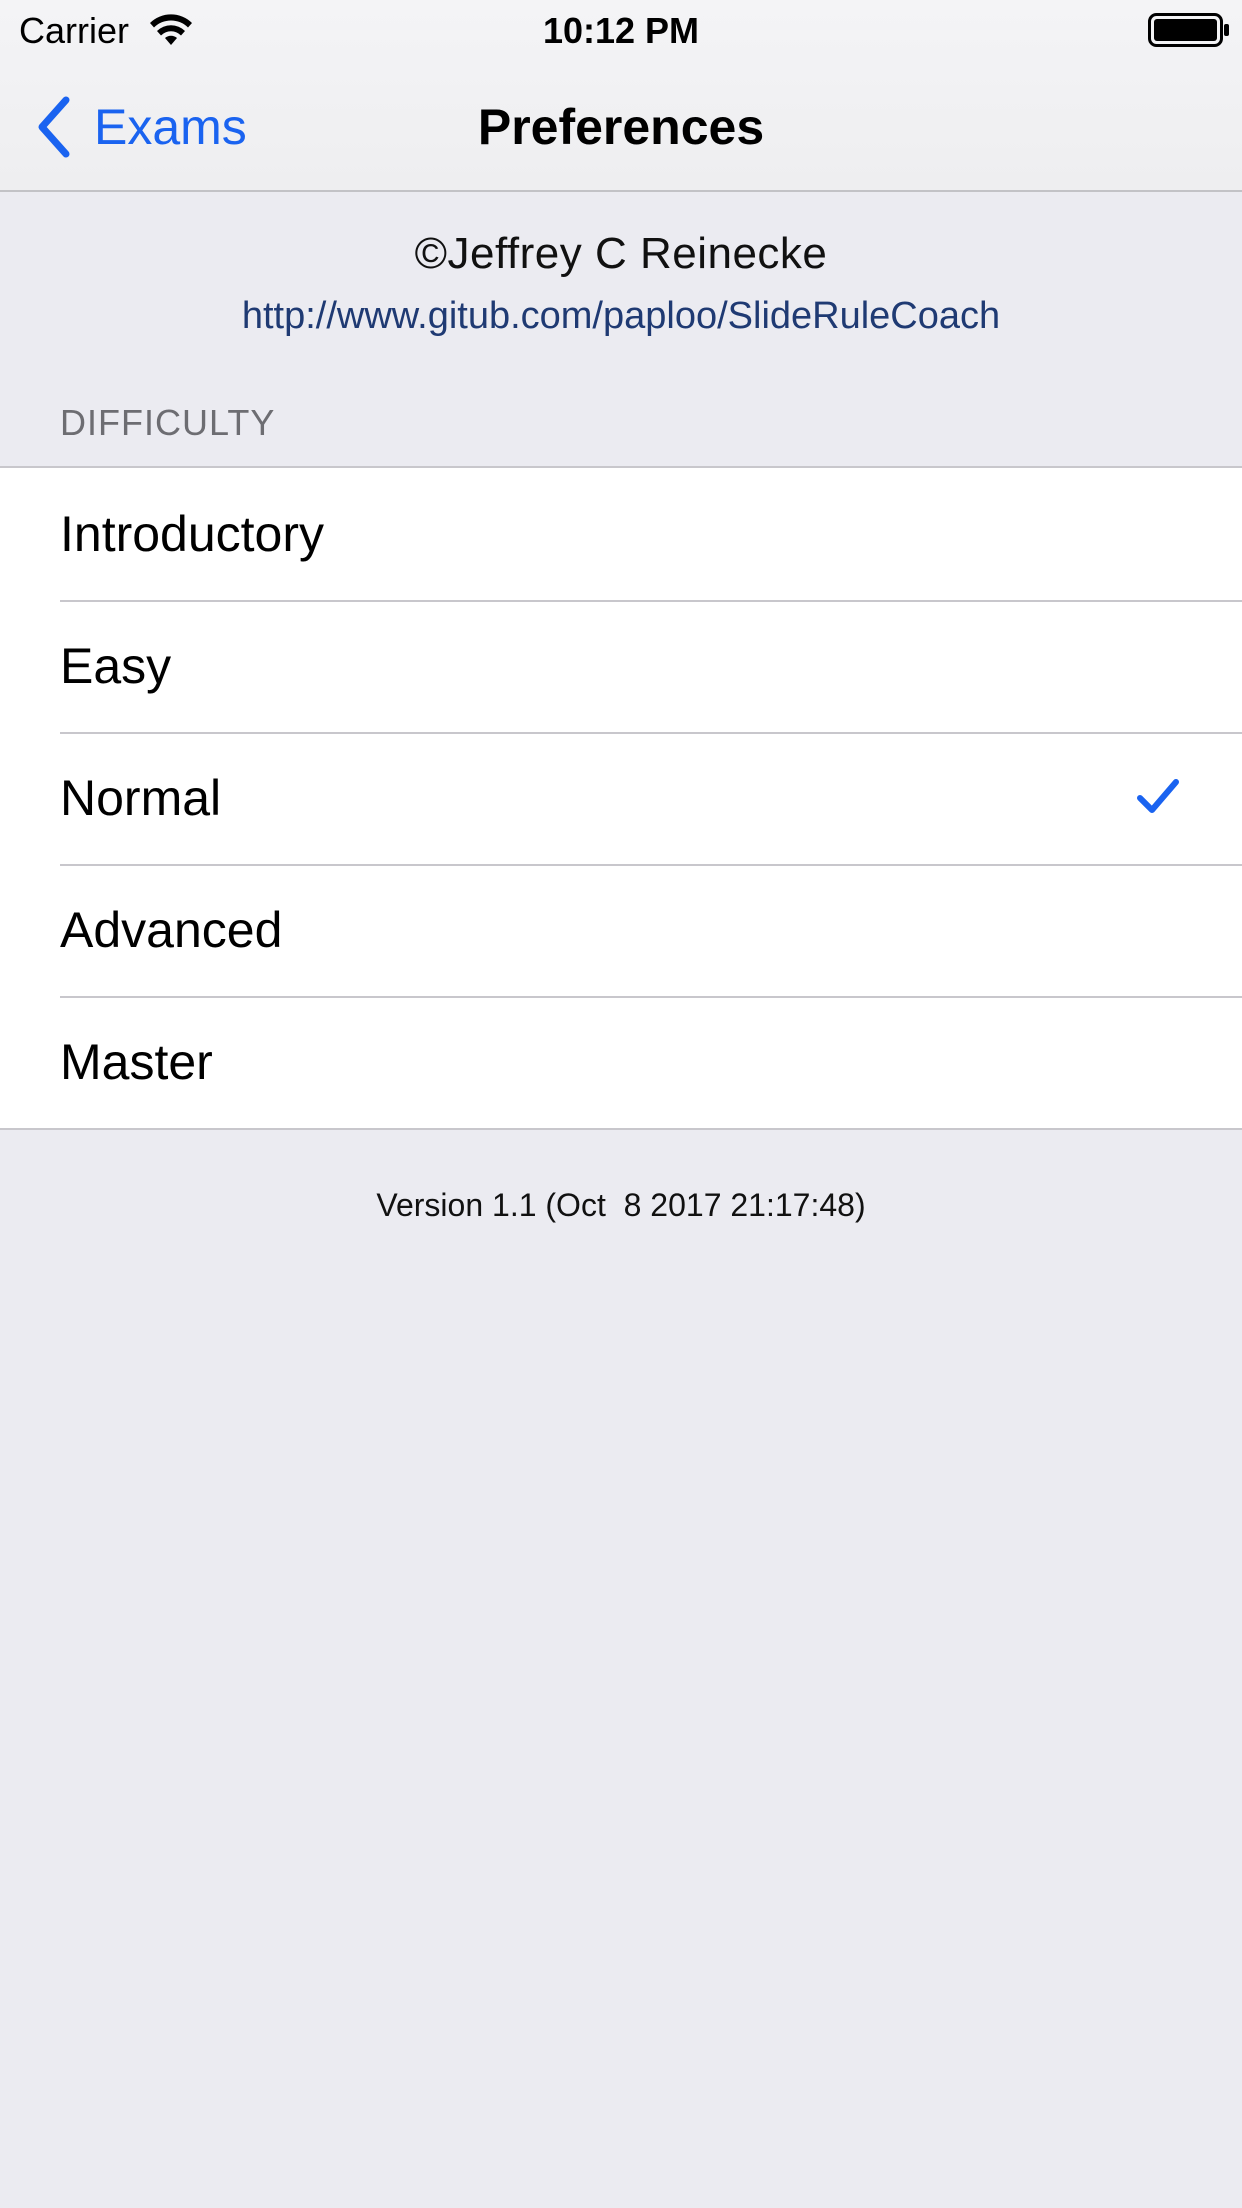 The height and width of the screenshot is (2208, 1242). I want to click on checkmark-icon, so click(1158, 796).